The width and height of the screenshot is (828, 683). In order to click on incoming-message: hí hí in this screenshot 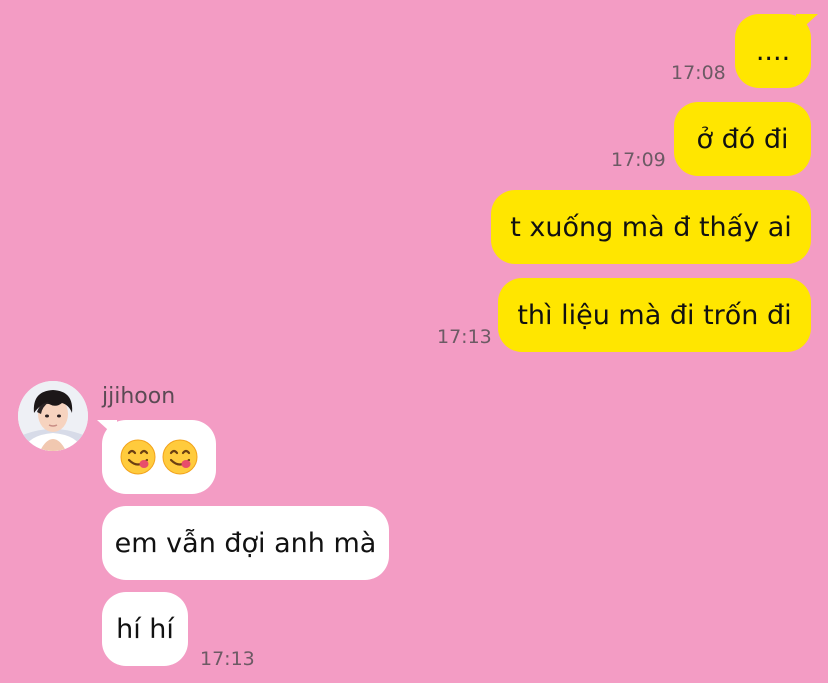, I will do `click(145, 629)`.